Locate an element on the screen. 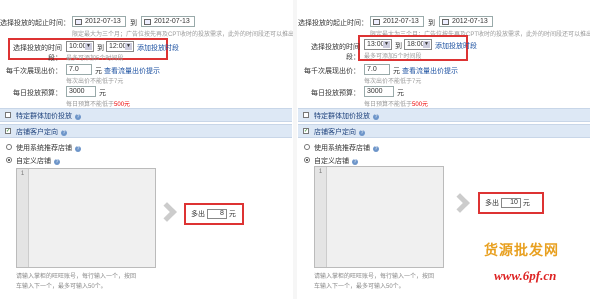  line-number-gutter: 1 is located at coordinates (23, 218).